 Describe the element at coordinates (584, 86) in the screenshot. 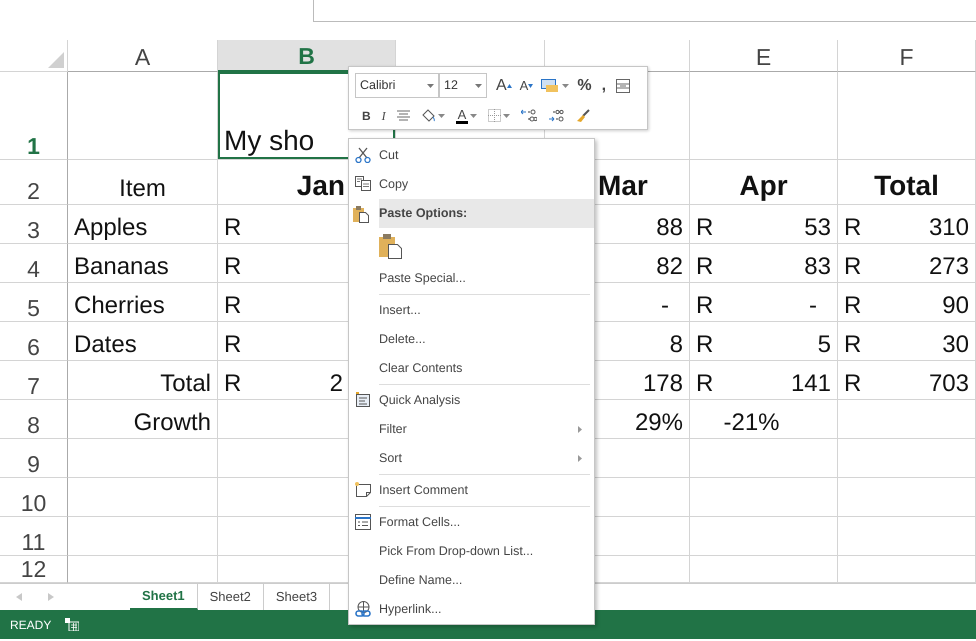

I see `format-button: %` at that location.